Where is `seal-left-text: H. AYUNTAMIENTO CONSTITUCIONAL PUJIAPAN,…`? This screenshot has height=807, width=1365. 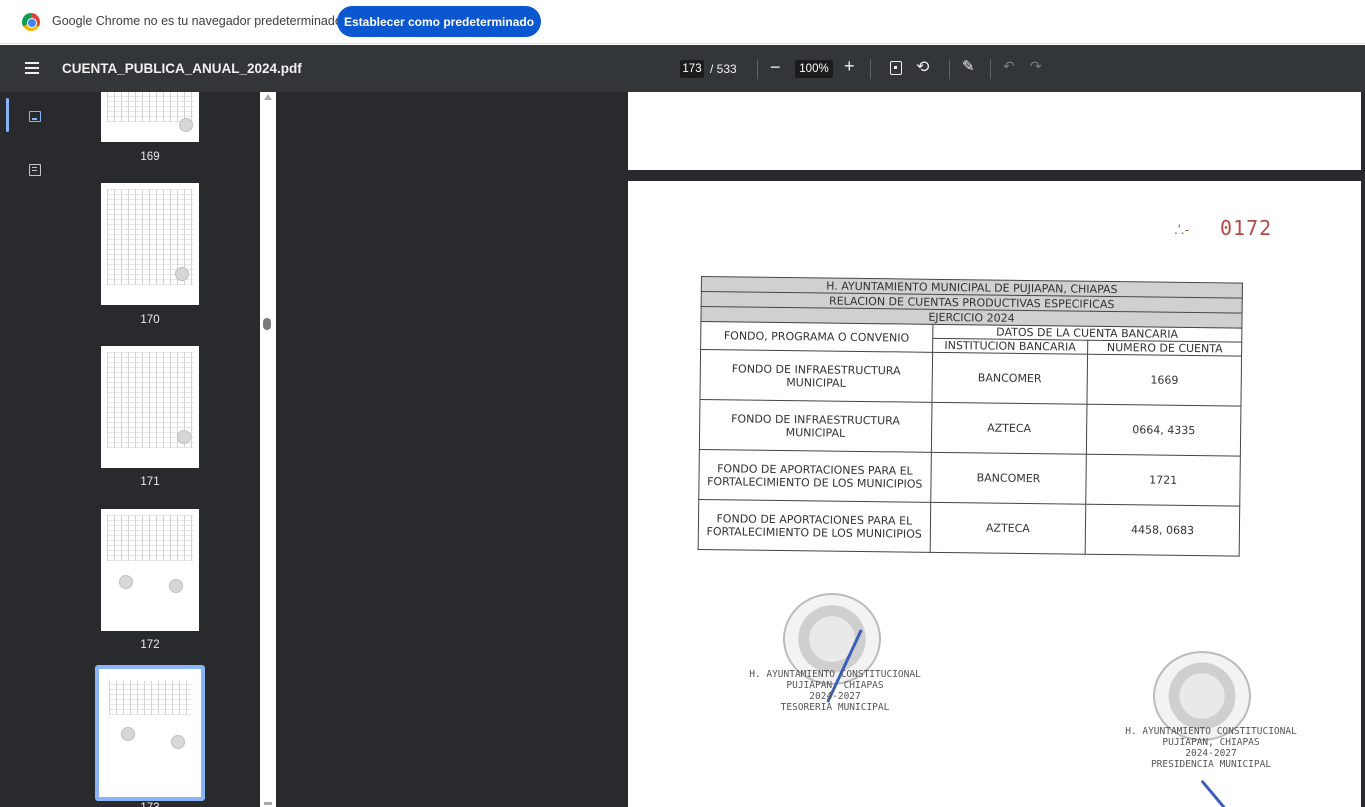 seal-left-text: H. AYUNTAMIENTO CONSTITUCIONAL PUJIAPAN,… is located at coordinates (835, 691).